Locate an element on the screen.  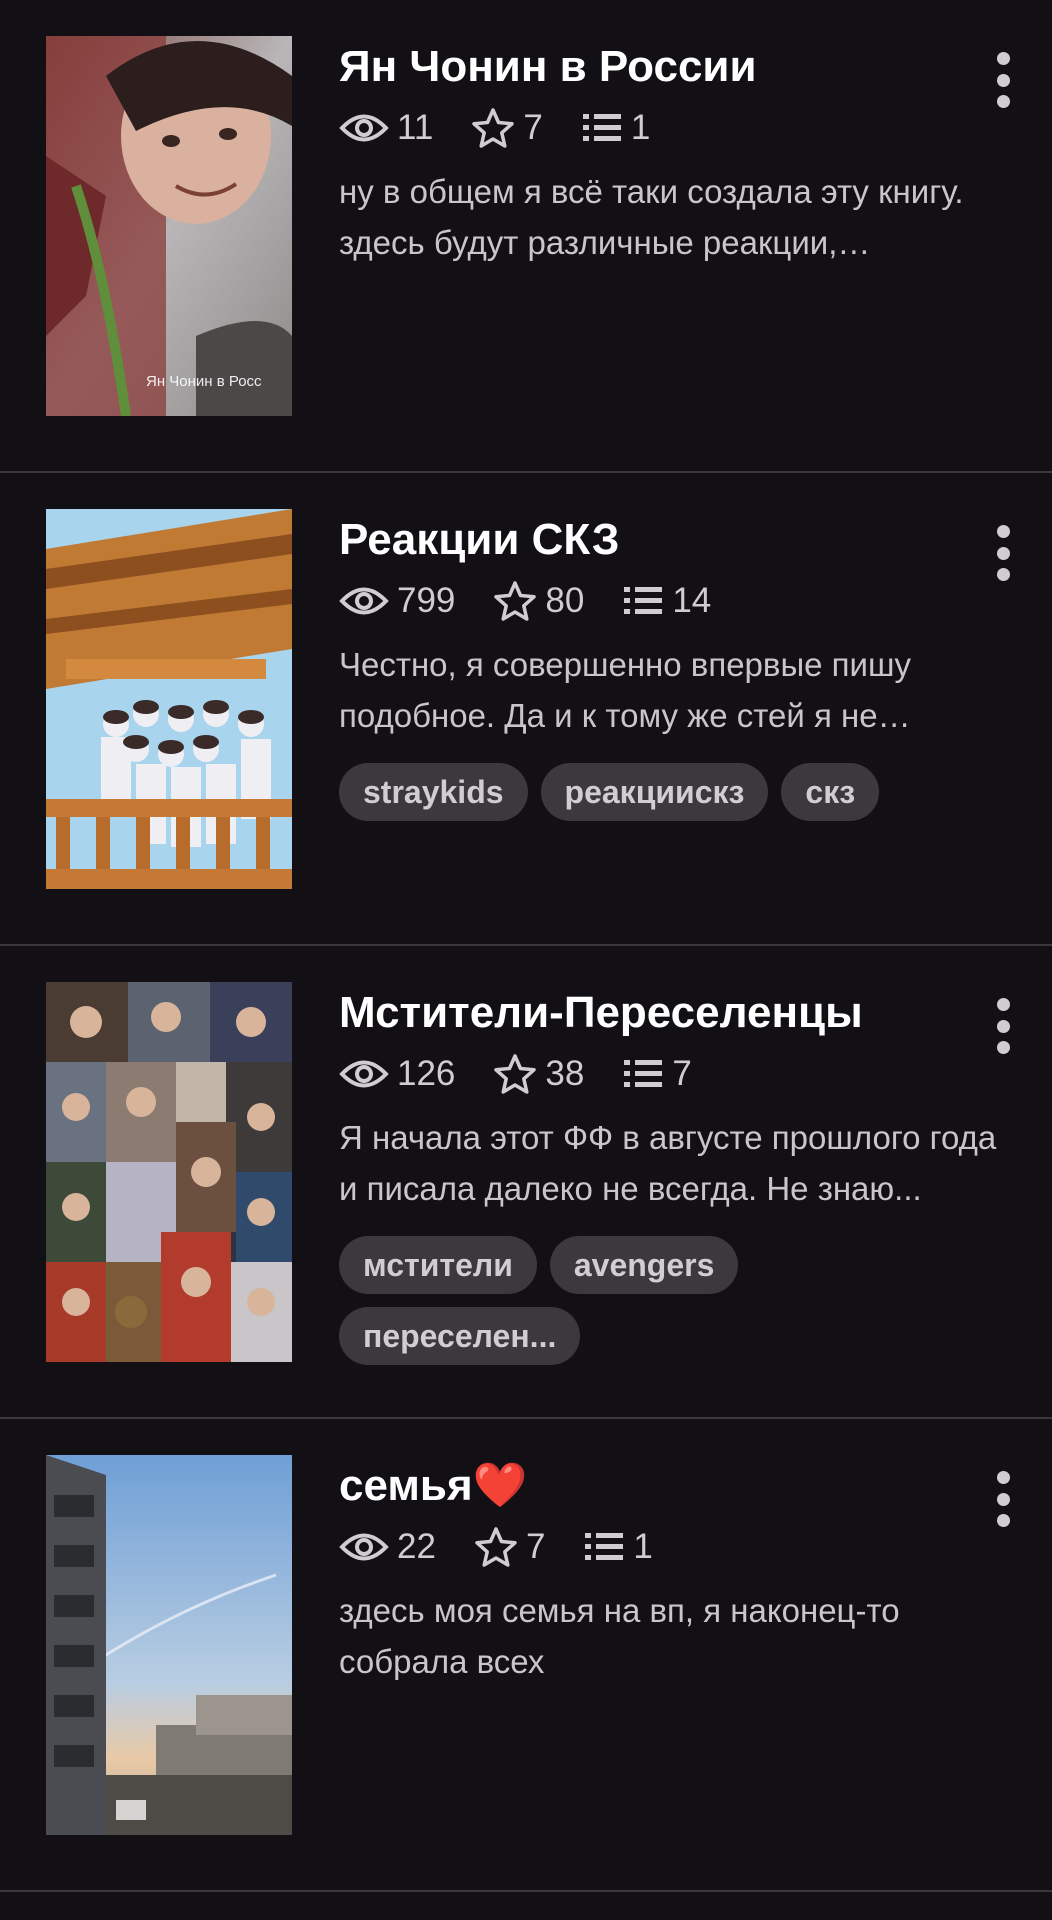
votes-count: 80 is located at coordinates (565, 600).